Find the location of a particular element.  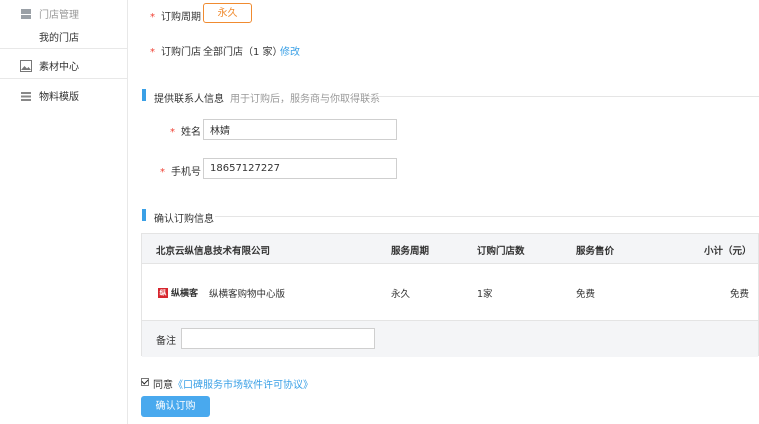

subtotal-cell: 免费 is located at coordinates (740, 294).